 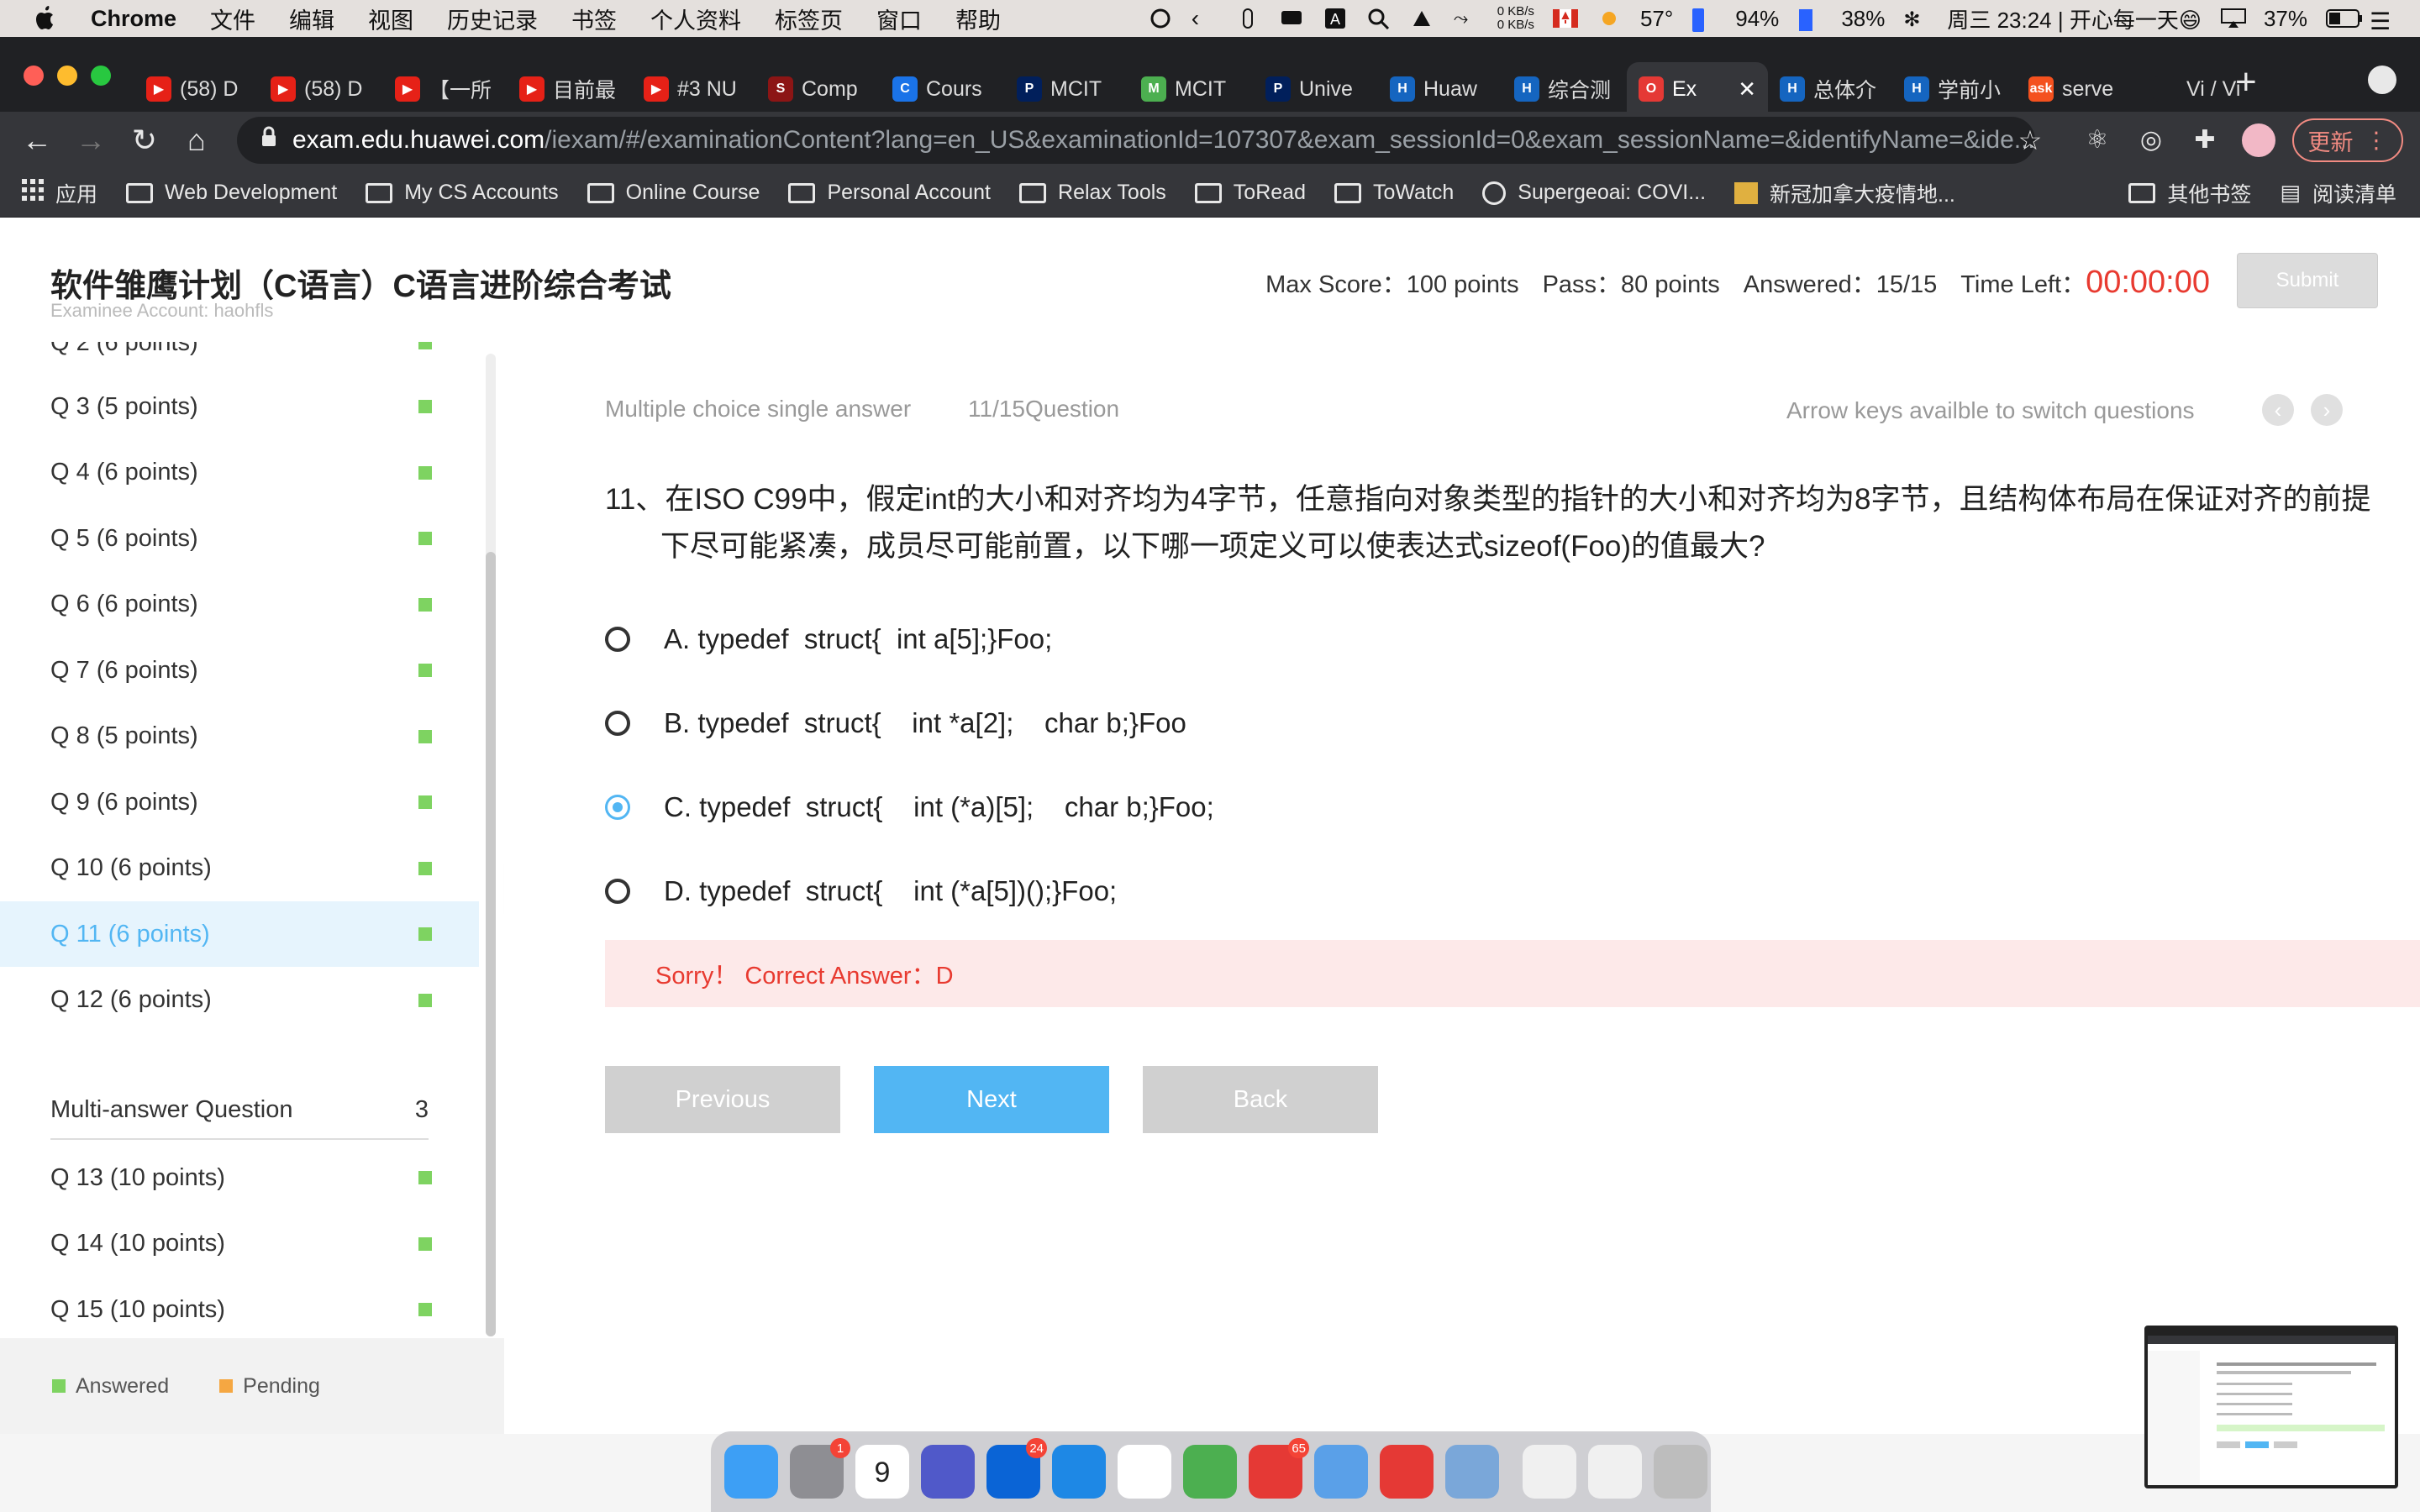 What do you see at coordinates (2338, 193) in the screenshot?
I see `bookmark-reading-list: ▤ 阅读清单` at bounding box center [2338, 193].